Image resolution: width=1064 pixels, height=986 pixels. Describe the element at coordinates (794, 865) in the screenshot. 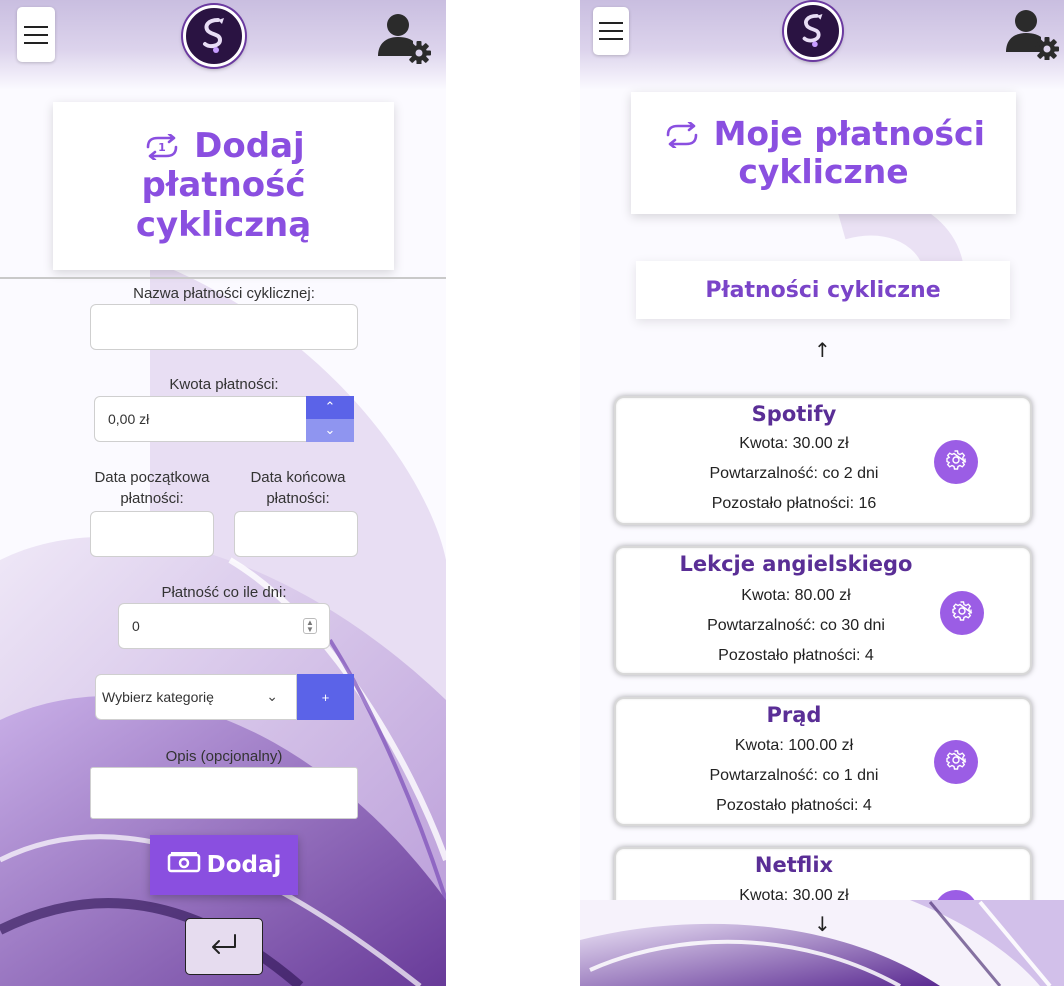

I see `payment-name: Netflix` at that location.